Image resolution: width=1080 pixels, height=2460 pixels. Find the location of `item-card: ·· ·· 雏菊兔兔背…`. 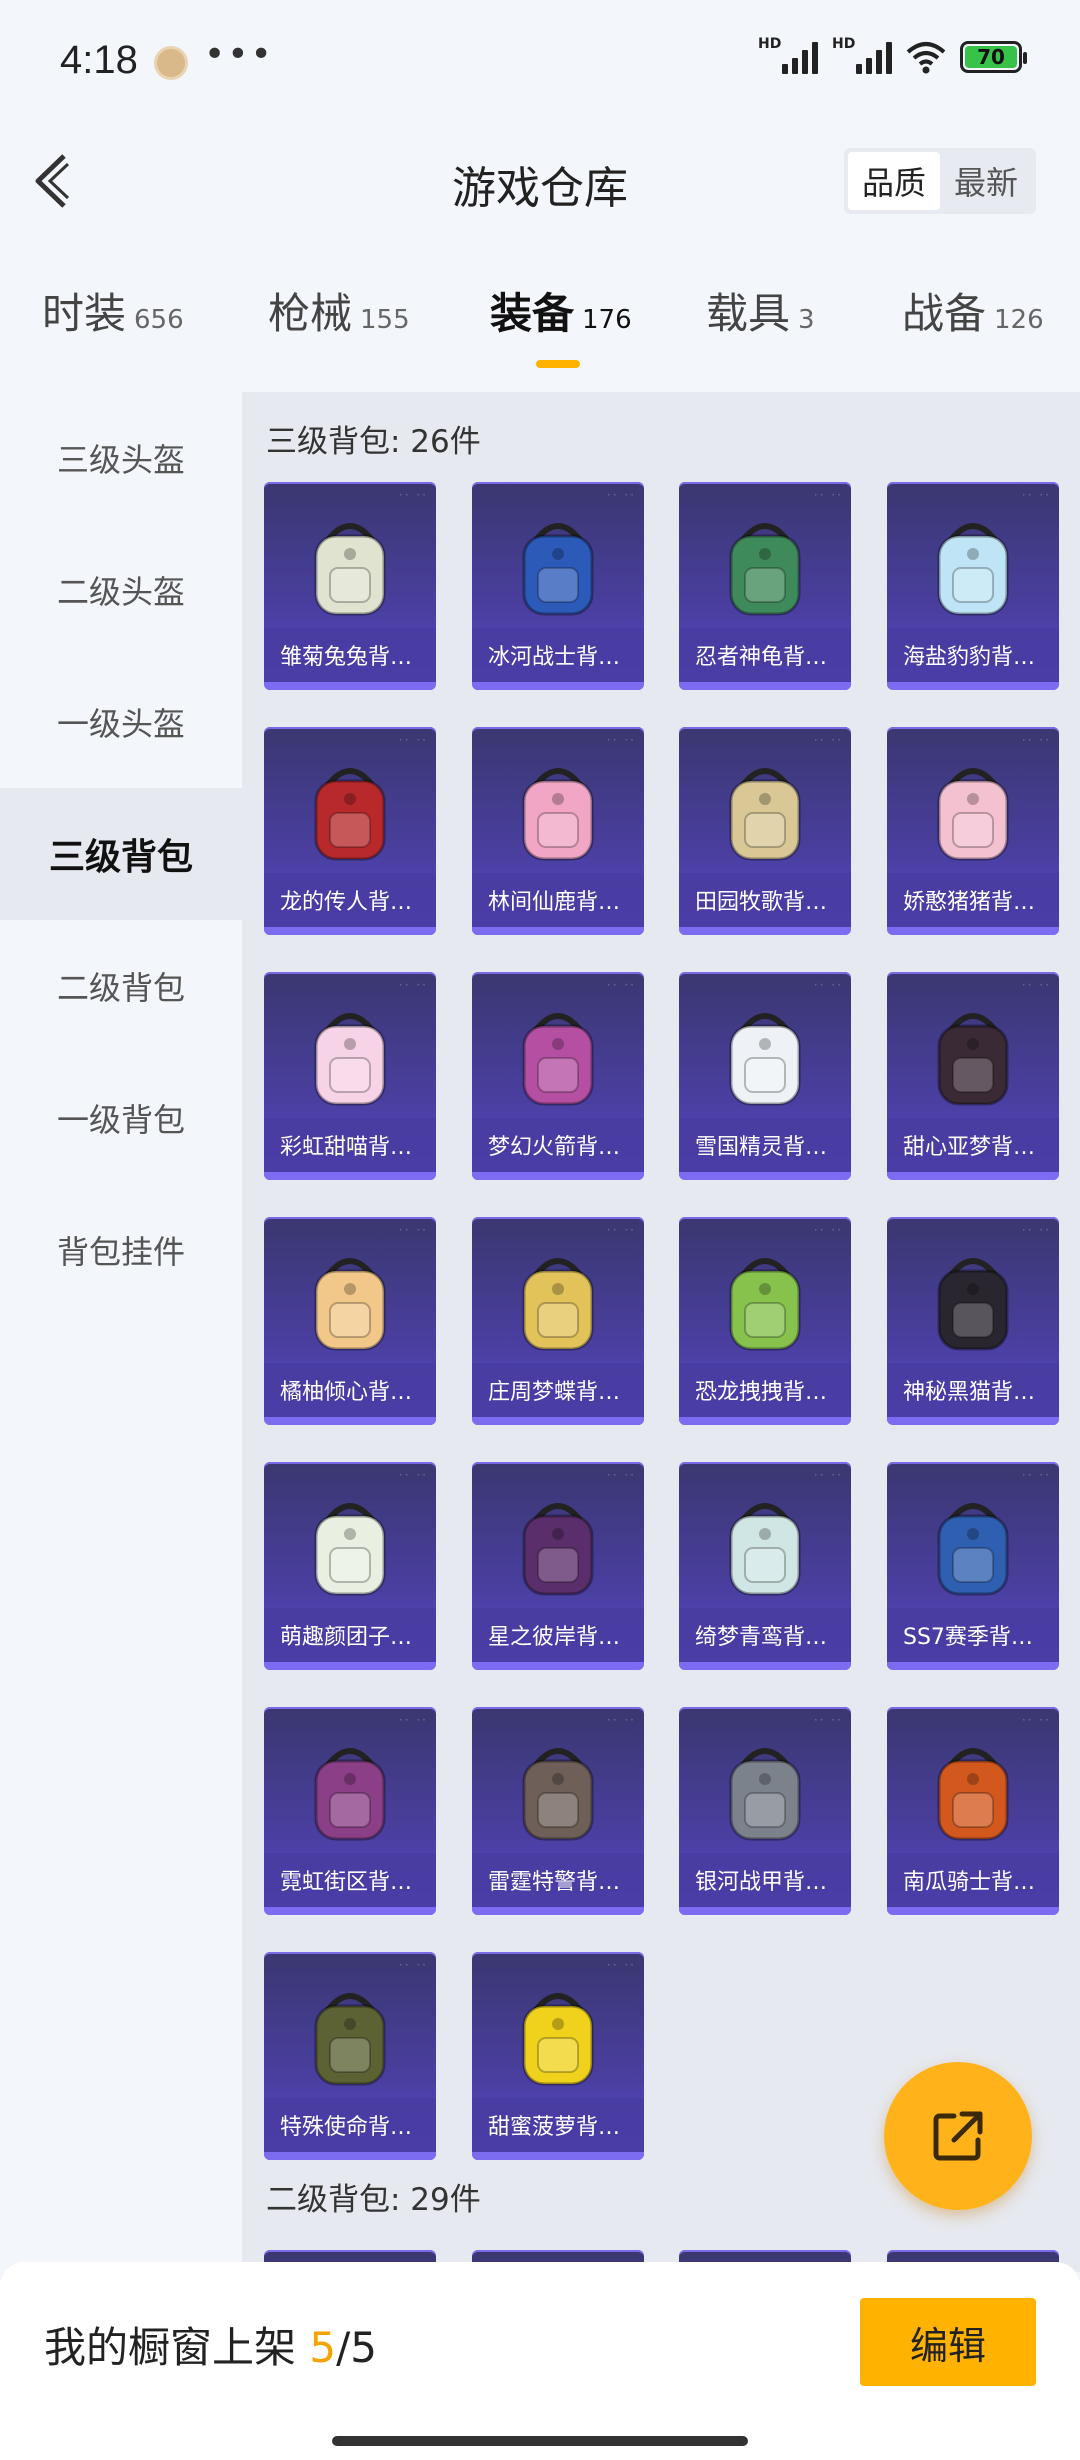

item-card: ·· ·· 雏菊兔兔背… is located at coordinates (350, 586).